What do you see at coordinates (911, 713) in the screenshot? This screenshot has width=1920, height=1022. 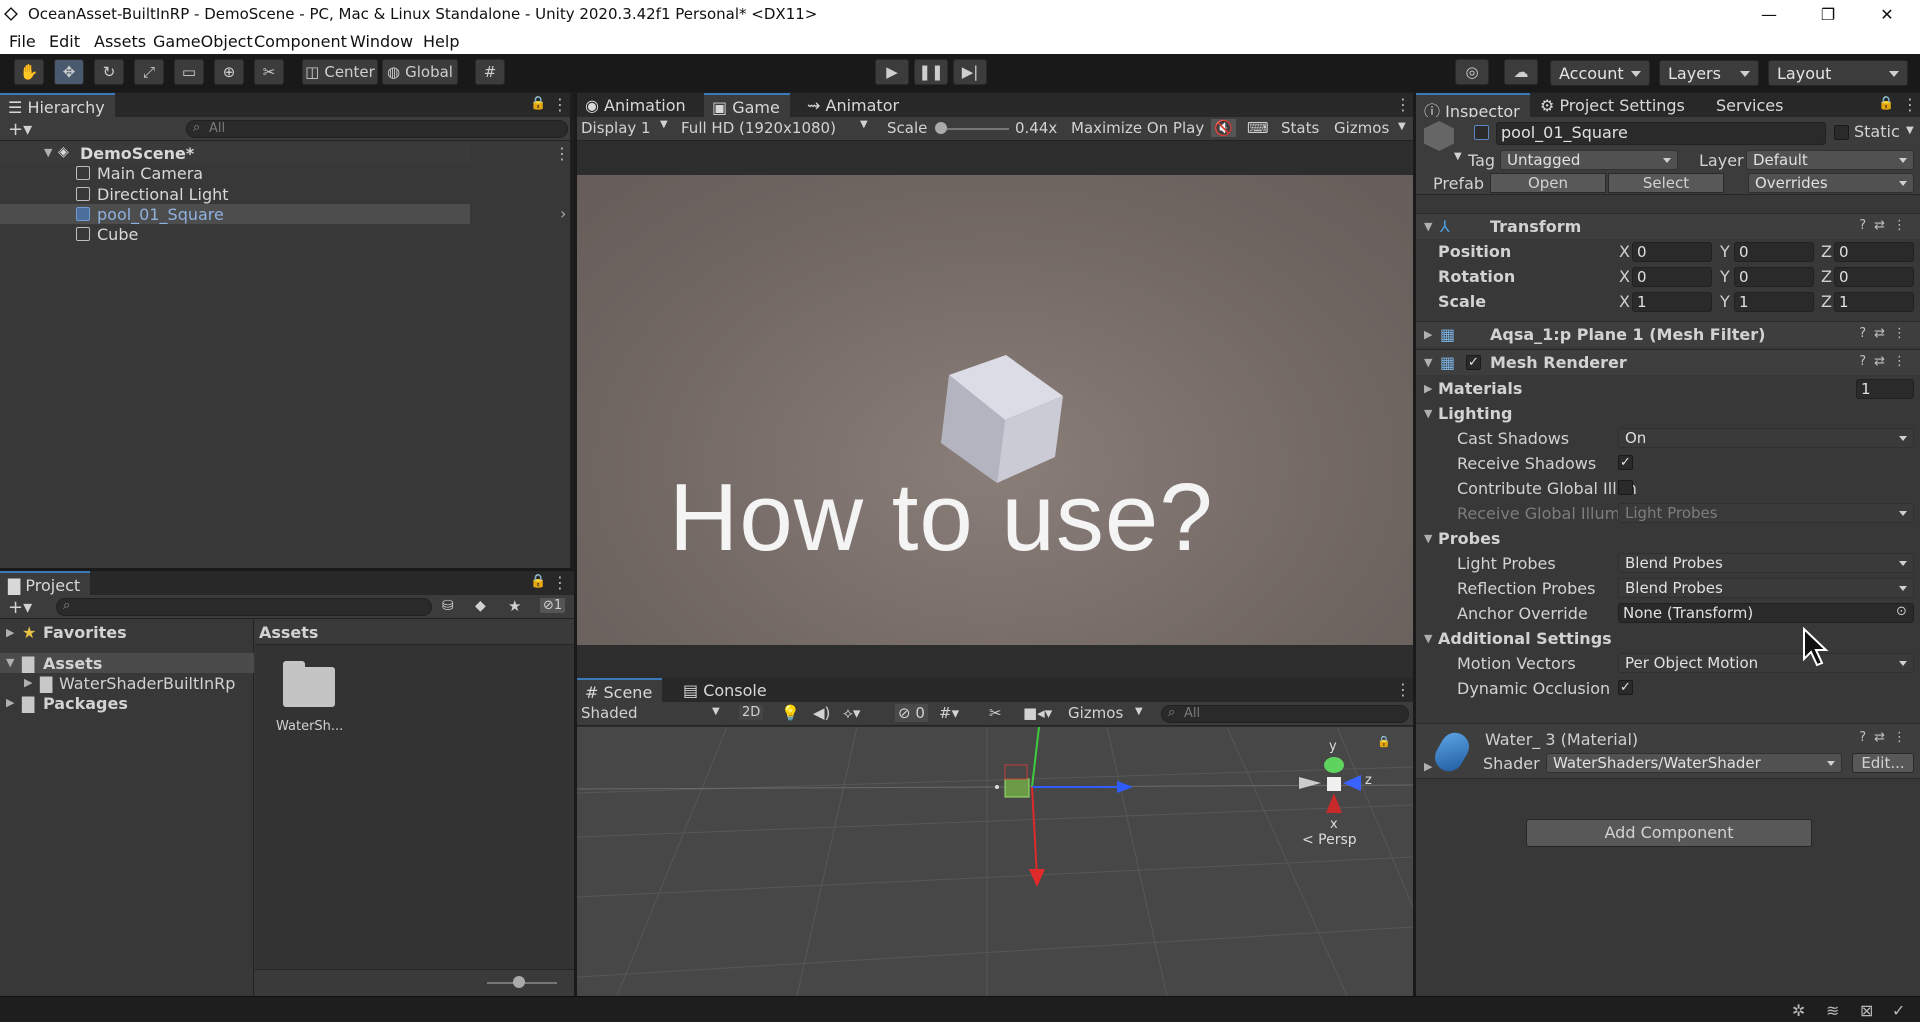 I see `hidden-objects-toggle: ⊘ 0` at bounding box center [911, 713].